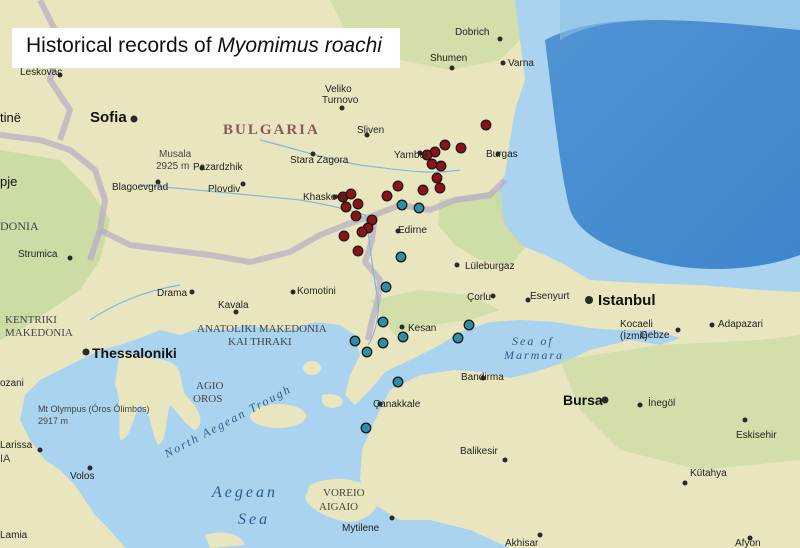 This screenshot has height=548, width=800. I want to click on city-dot-volos, so click(90, 468).